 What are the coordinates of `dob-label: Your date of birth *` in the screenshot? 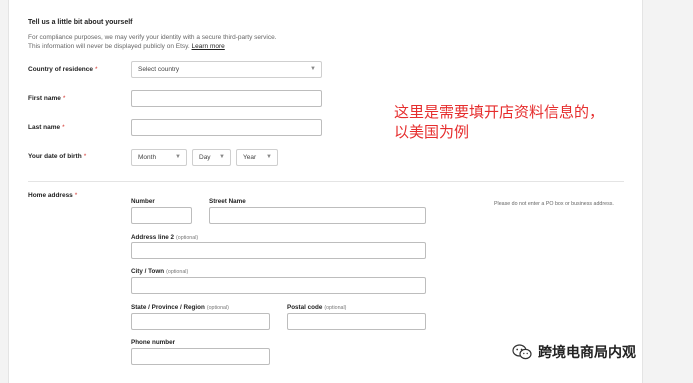 It's located at (57, 156).